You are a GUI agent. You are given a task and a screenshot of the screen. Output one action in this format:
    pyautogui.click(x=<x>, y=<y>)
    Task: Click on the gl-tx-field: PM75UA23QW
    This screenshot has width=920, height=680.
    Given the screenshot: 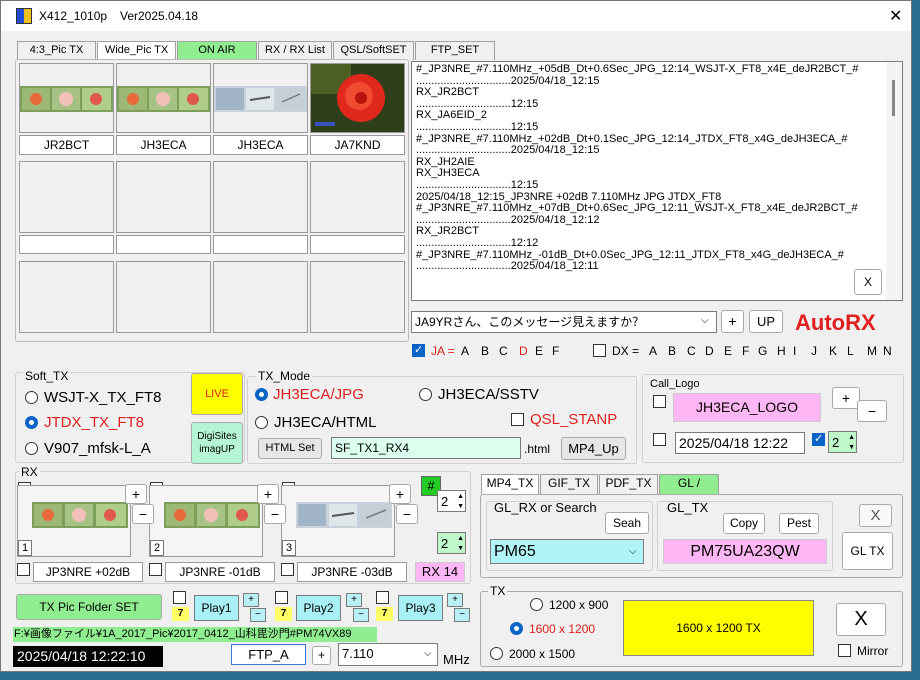 What is the action you would take?
    pyautogui.click(x=745, y=551)
    